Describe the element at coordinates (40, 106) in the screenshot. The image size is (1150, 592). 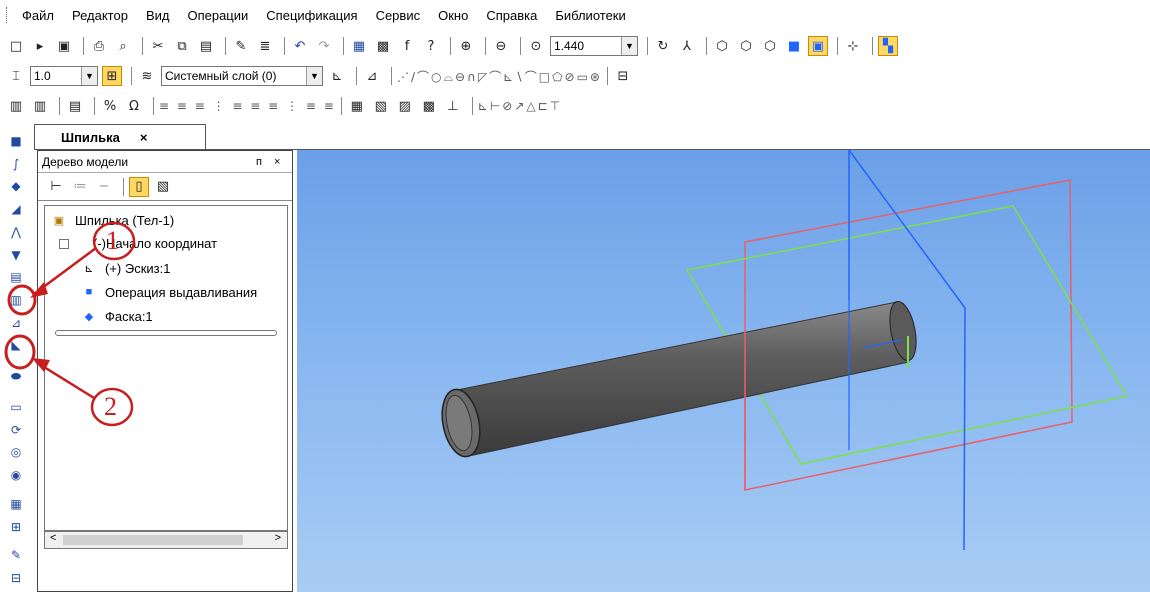
I see `frame2-icon: ▥` at that location.